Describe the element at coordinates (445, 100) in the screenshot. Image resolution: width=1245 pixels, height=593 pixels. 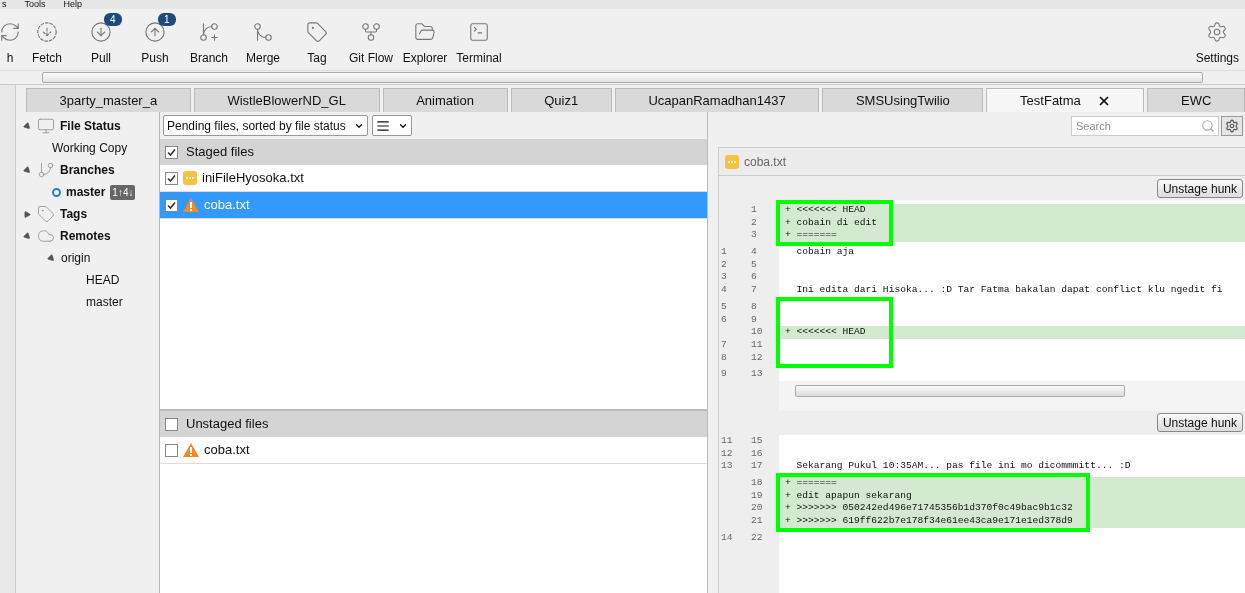
I see `repo-tab: Animation` at that location.